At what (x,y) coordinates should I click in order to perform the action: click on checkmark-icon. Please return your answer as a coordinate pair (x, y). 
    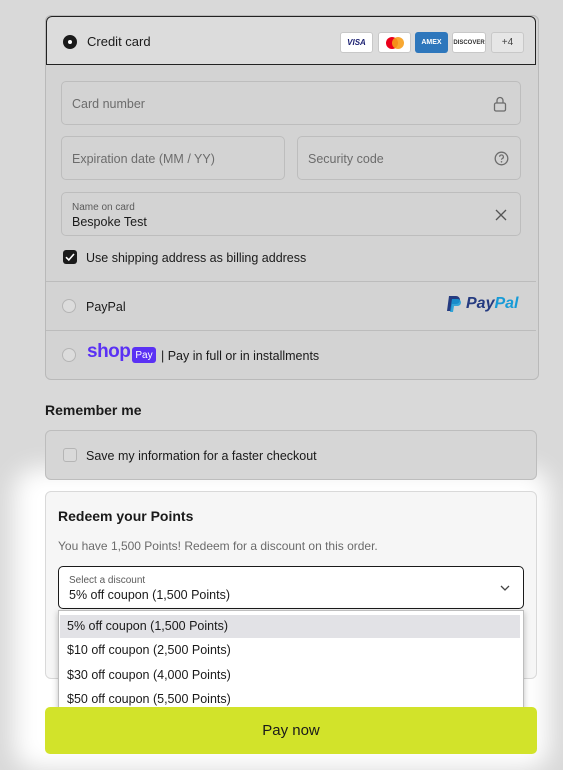
    Looking at the image, I should click on (70, 257).